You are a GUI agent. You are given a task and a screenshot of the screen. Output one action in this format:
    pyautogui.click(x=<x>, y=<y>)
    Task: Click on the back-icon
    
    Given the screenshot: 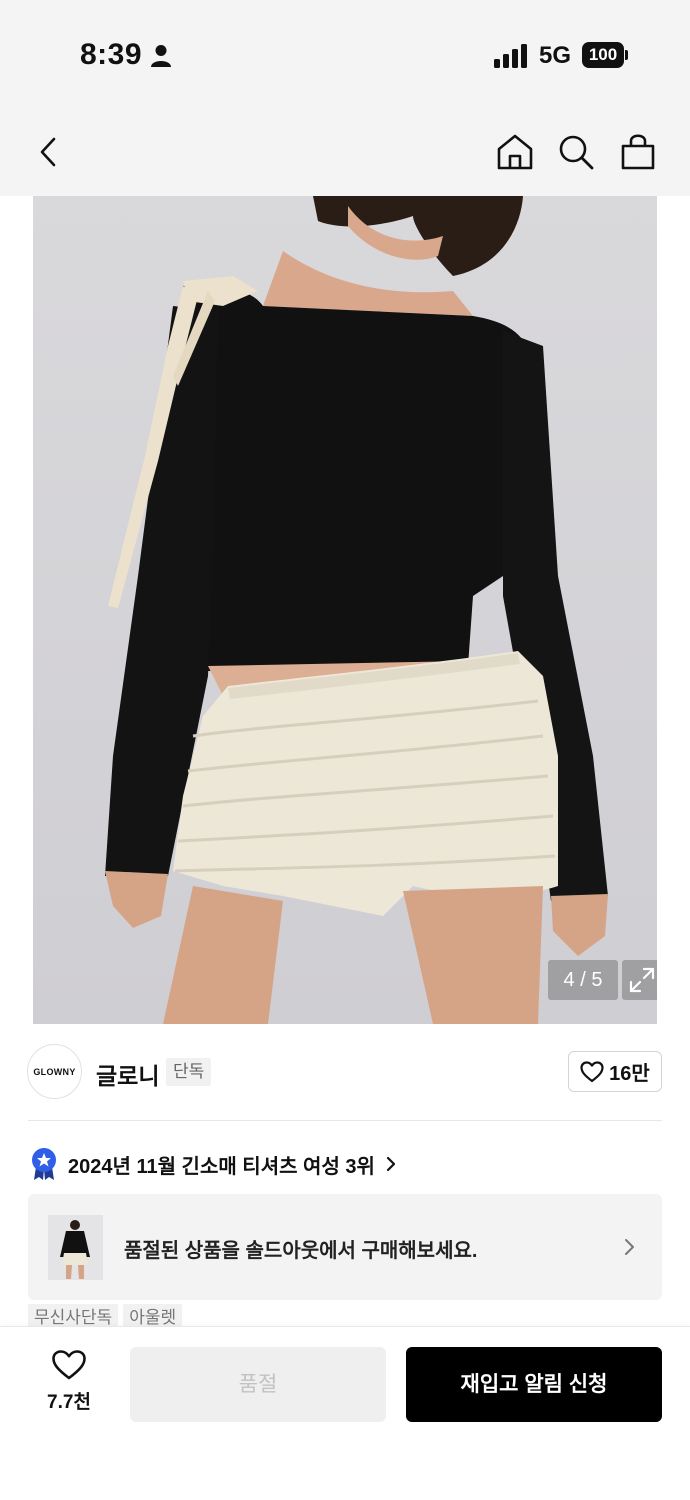 What is the action you would take?
    pyautogui.click(x=48, y=152)
    